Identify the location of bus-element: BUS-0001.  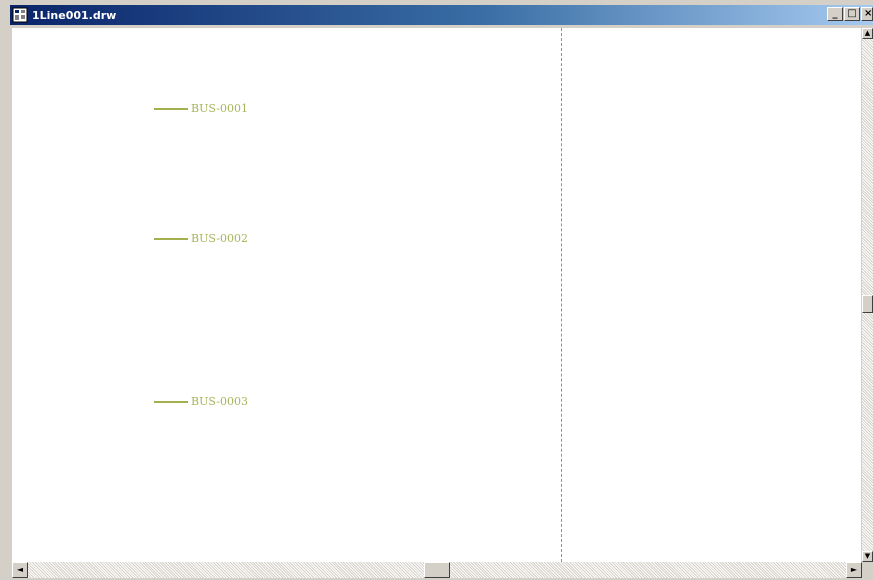
(201, 108).